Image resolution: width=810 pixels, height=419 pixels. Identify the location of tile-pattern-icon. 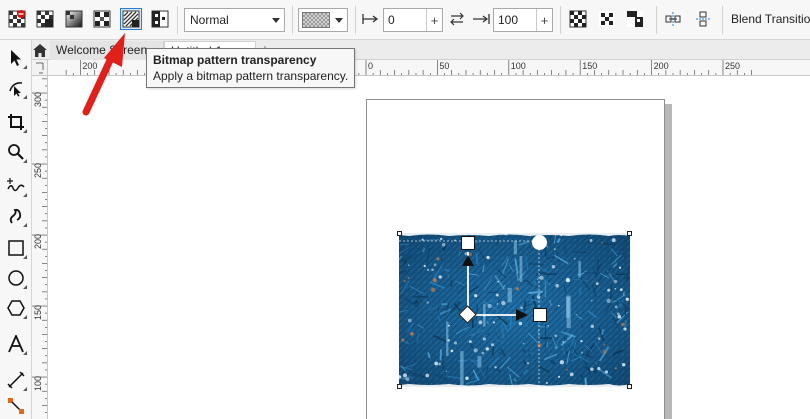
(635, 19).